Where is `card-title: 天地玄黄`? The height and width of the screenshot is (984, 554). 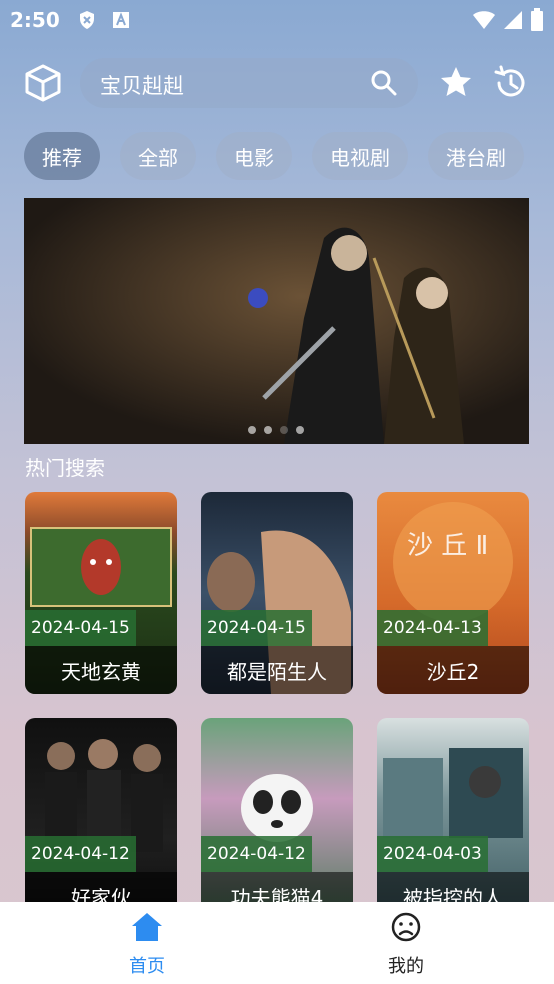 card-title: 天地玄黄 is located at coordinates (101, 670).